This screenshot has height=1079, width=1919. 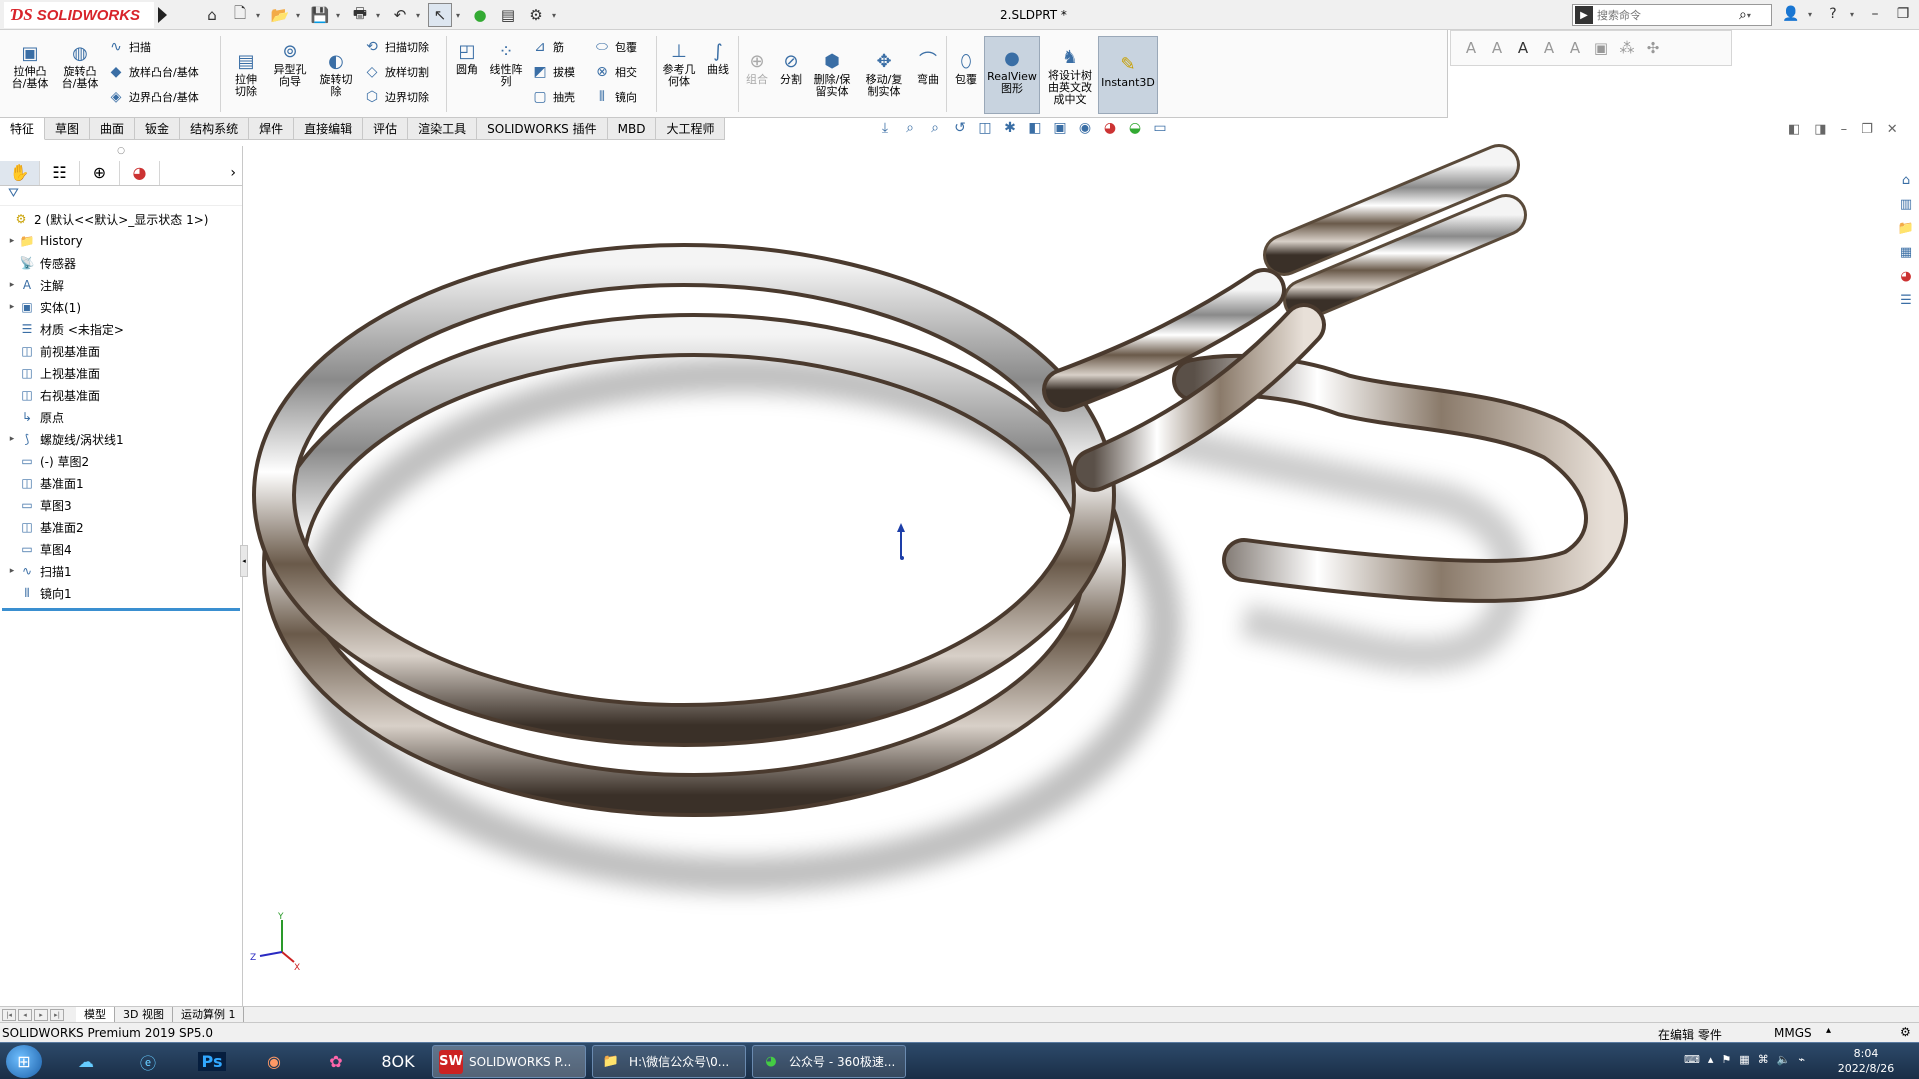 I want to click on search-input, so click(x=1667, y=15).